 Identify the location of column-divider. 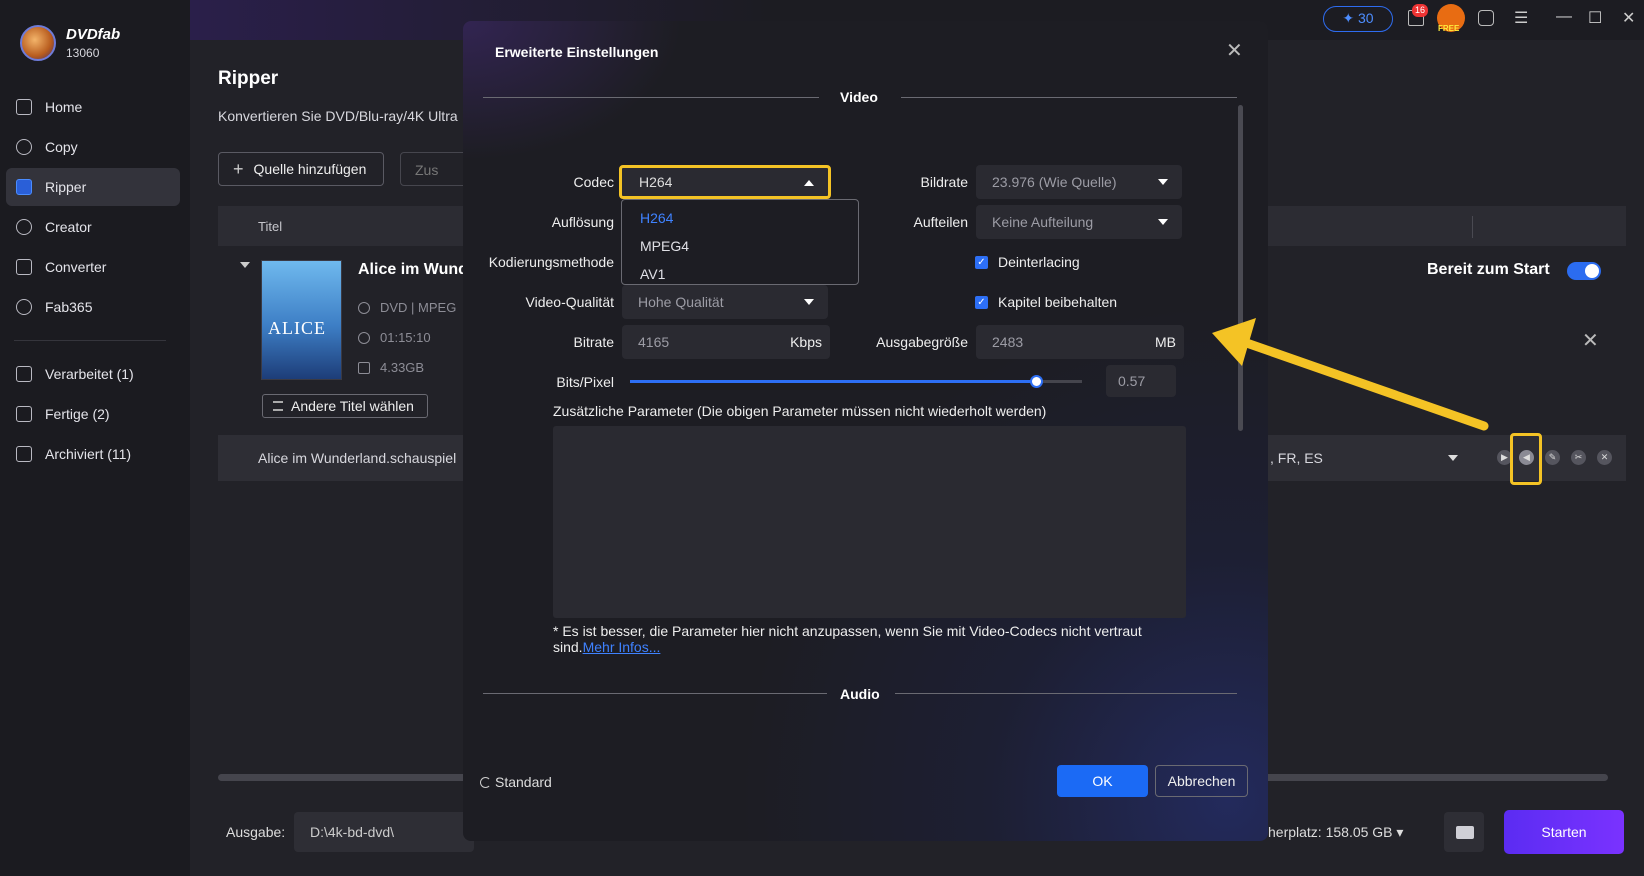
(1472, 227).